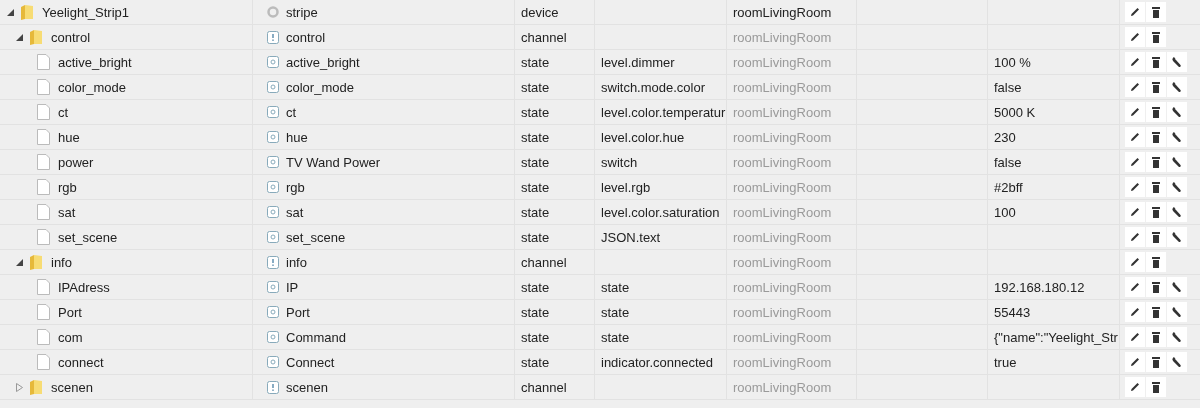 This screenshot has height=408, width=1200. Describe the element at coordinates (85, 12) in the screenshot. I see `object-name: Yeelight_Strip1` at that location.